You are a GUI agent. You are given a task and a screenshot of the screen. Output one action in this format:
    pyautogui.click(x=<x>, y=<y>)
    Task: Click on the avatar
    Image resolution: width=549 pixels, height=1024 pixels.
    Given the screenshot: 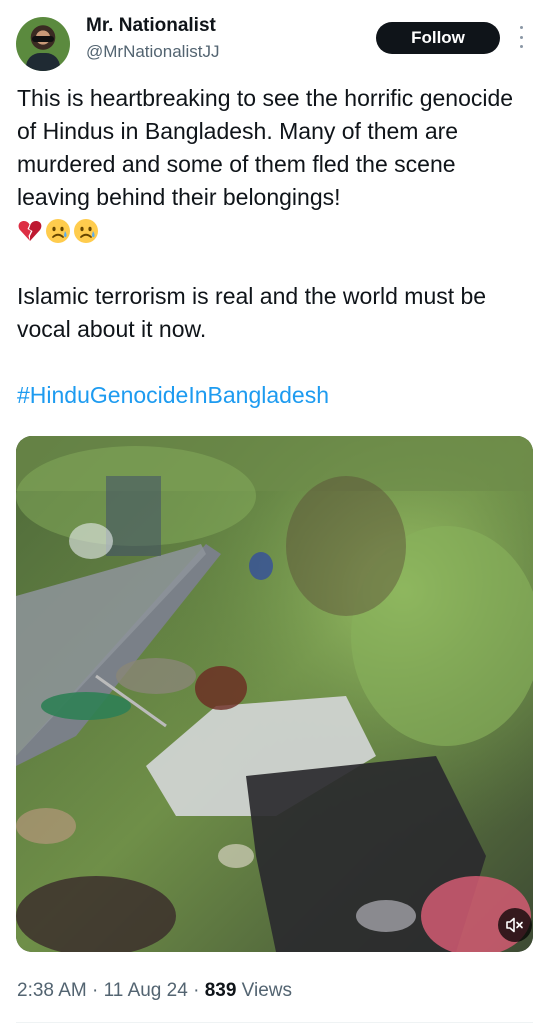 What is the action you would take?
    pyautogui.click(x=43, y=44)
    